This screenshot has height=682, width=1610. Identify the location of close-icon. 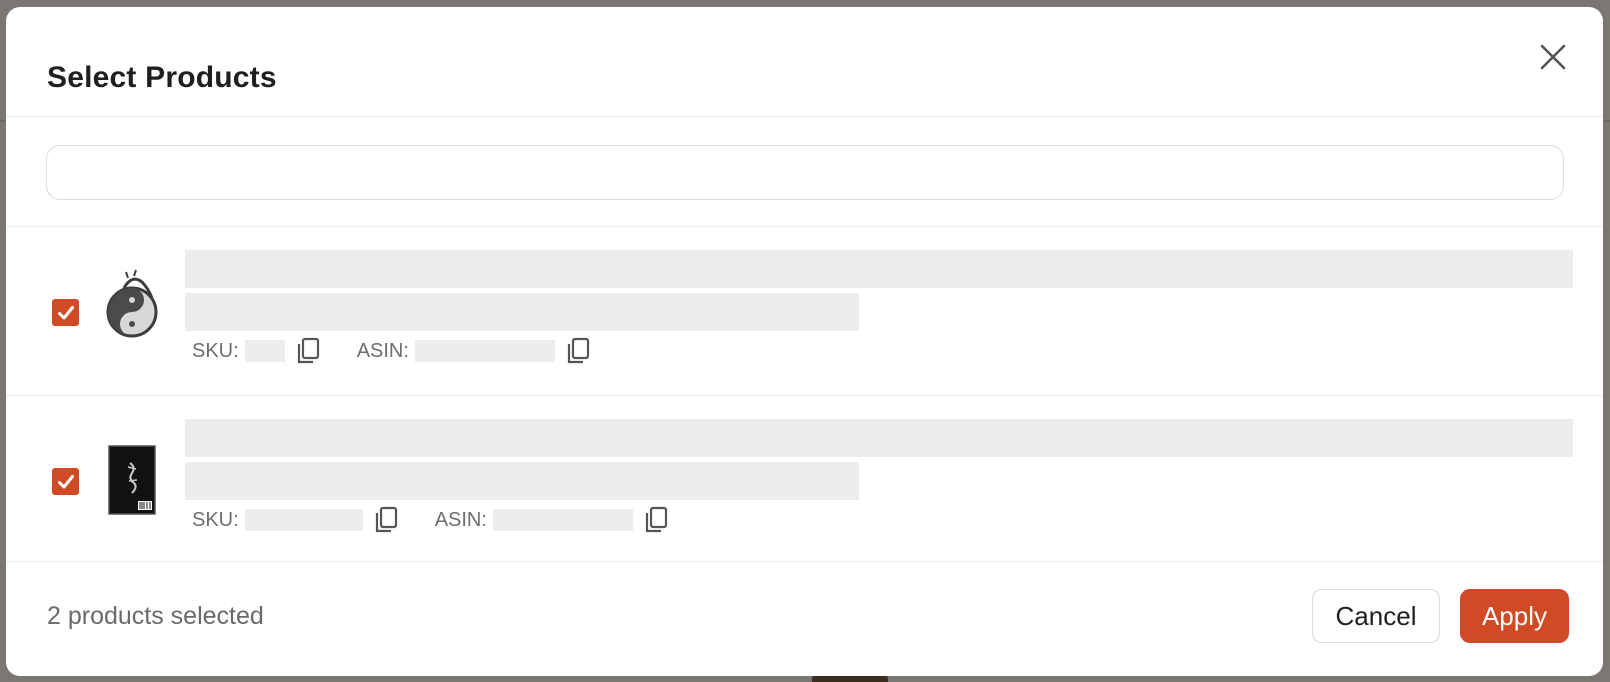
(1553, 57).